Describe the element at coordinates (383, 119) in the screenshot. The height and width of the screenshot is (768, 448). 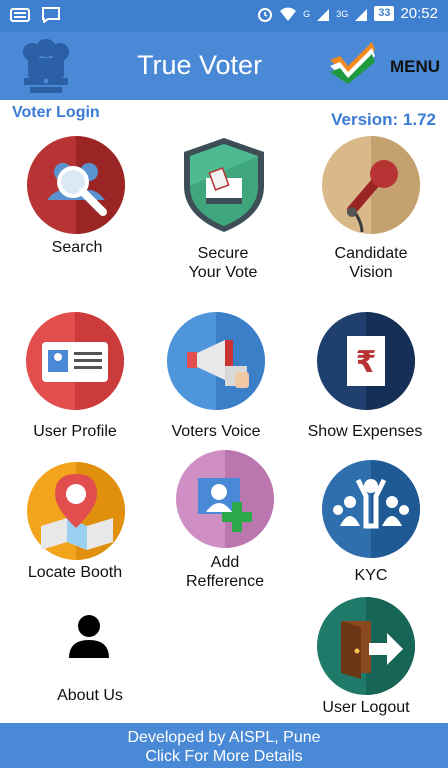
I see `version-label: Version: 1.72` at that location.